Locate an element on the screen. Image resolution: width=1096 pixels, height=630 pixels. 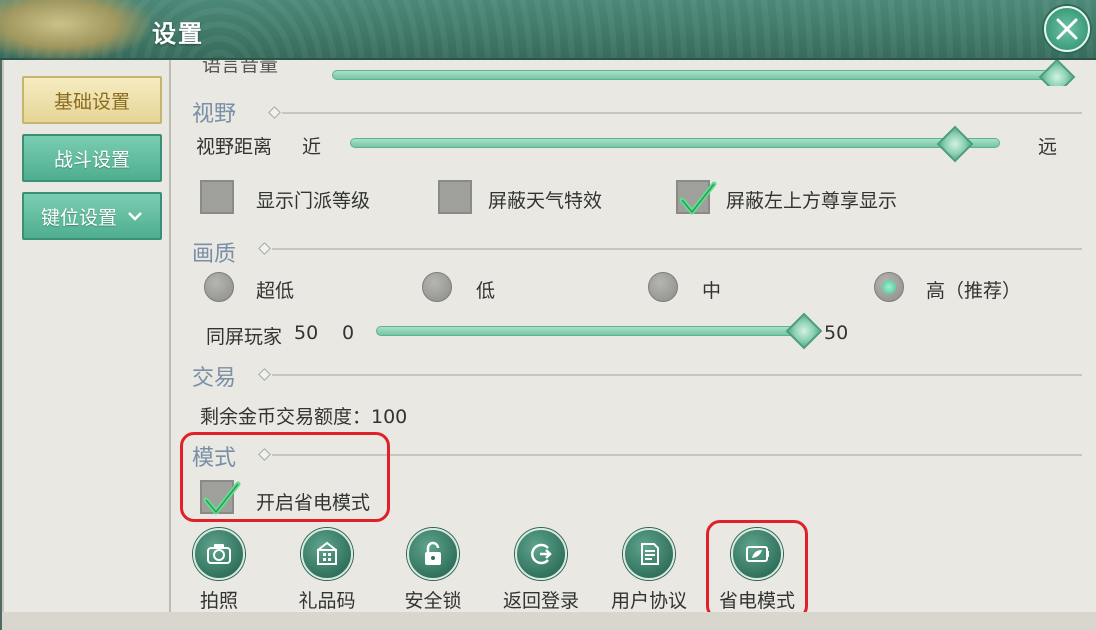
section-title-vision: 视野 is located at coordinates (214, 114).